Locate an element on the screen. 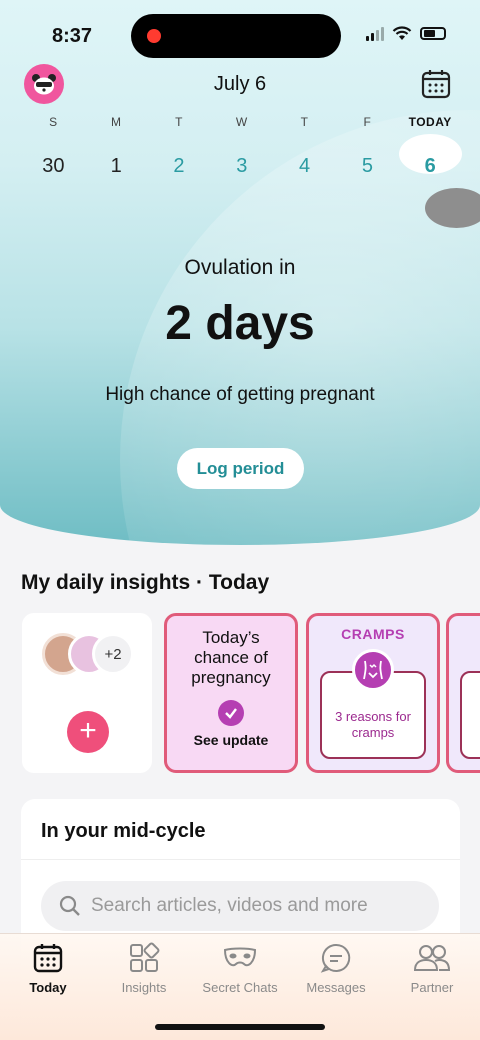  tab-label: Partner is located at coordinates (432, 987).